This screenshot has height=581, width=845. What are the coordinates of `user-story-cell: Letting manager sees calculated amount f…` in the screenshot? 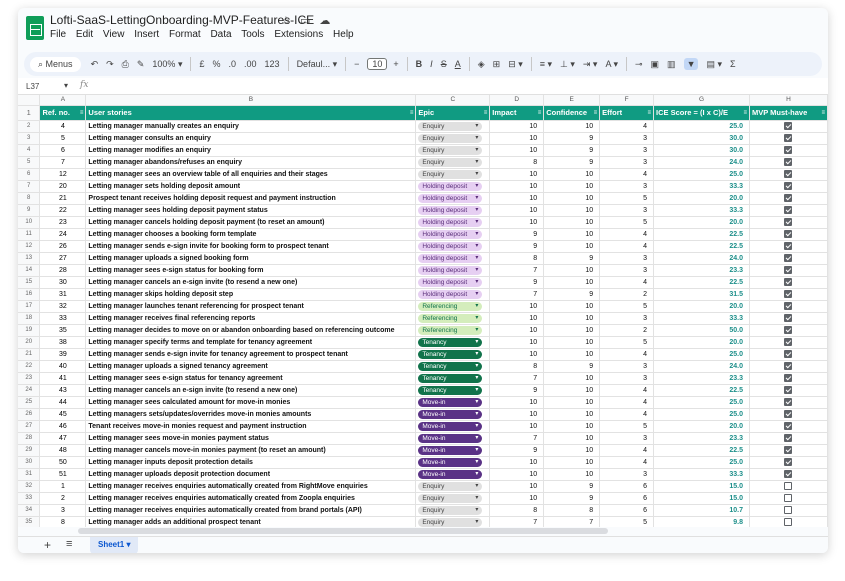 It's located at (251, 402).